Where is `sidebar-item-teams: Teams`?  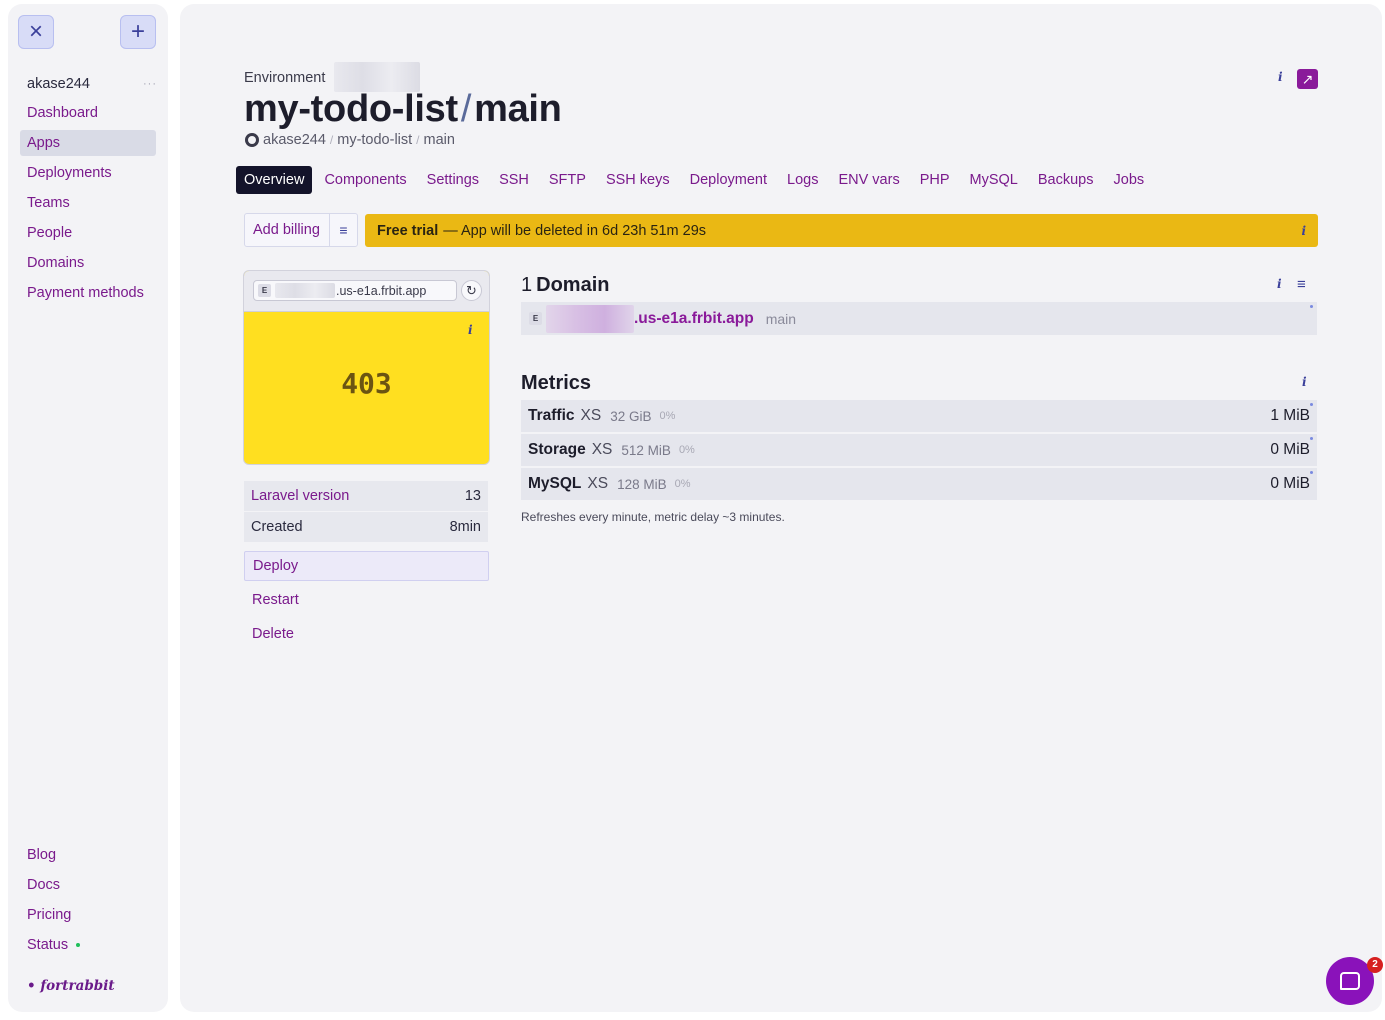
sidebar-item-teams: Teams is located at coordinates (88, 203).